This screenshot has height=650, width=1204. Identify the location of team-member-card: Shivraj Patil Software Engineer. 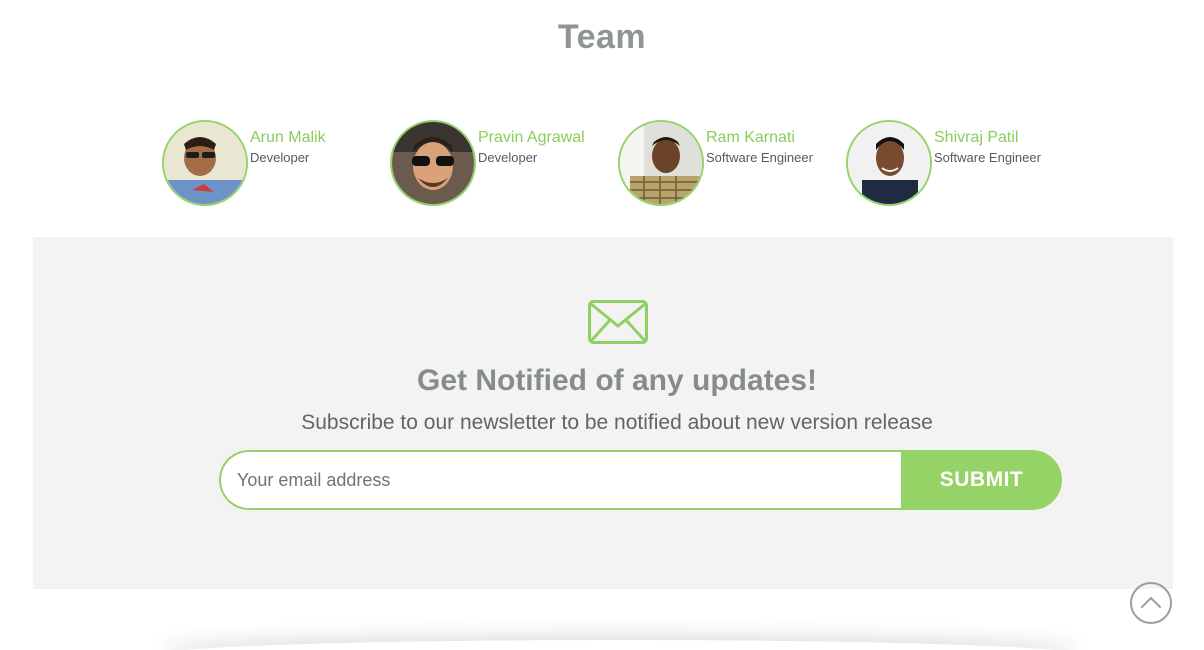
(943, 164).